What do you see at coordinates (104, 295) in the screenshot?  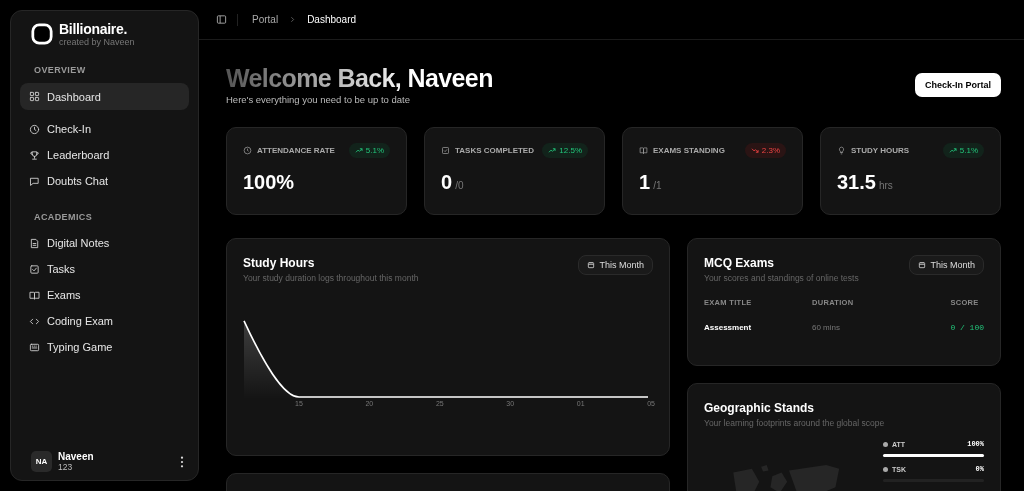 I see `nav-item: Exams` at bounding box center [104, 295].